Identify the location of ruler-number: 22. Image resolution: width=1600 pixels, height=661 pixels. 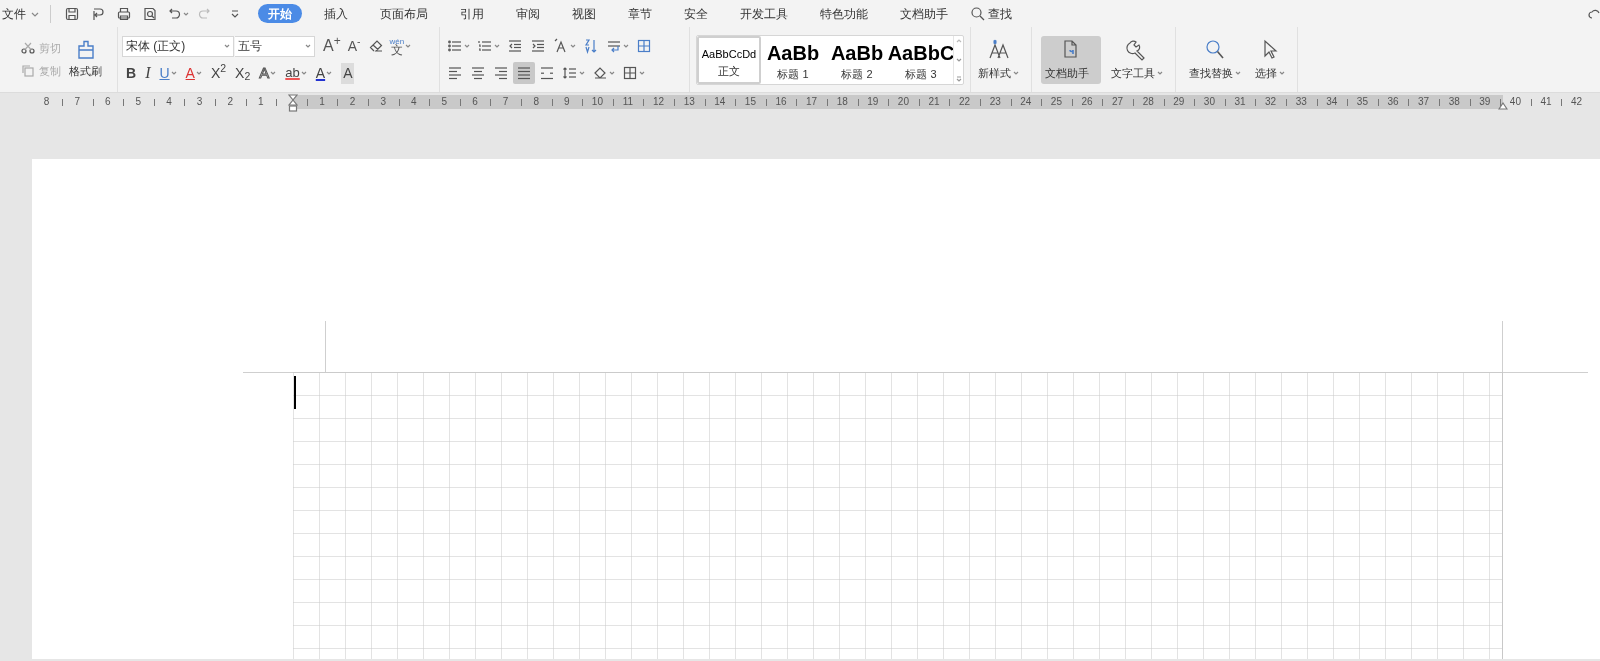
(965, 102).